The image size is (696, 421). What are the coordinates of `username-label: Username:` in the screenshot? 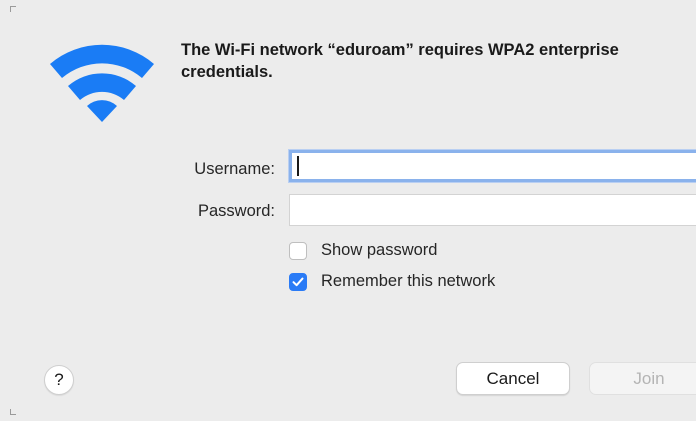 It's located at (234, 169).